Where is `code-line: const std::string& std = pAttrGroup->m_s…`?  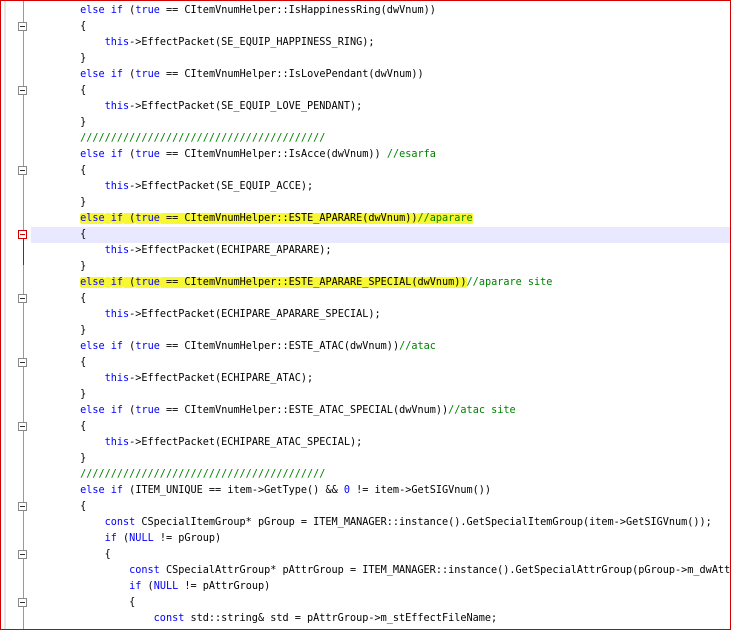
code-line: const std::string& std = pAttrGroup->m_s… is located at coordinates (380, 619).